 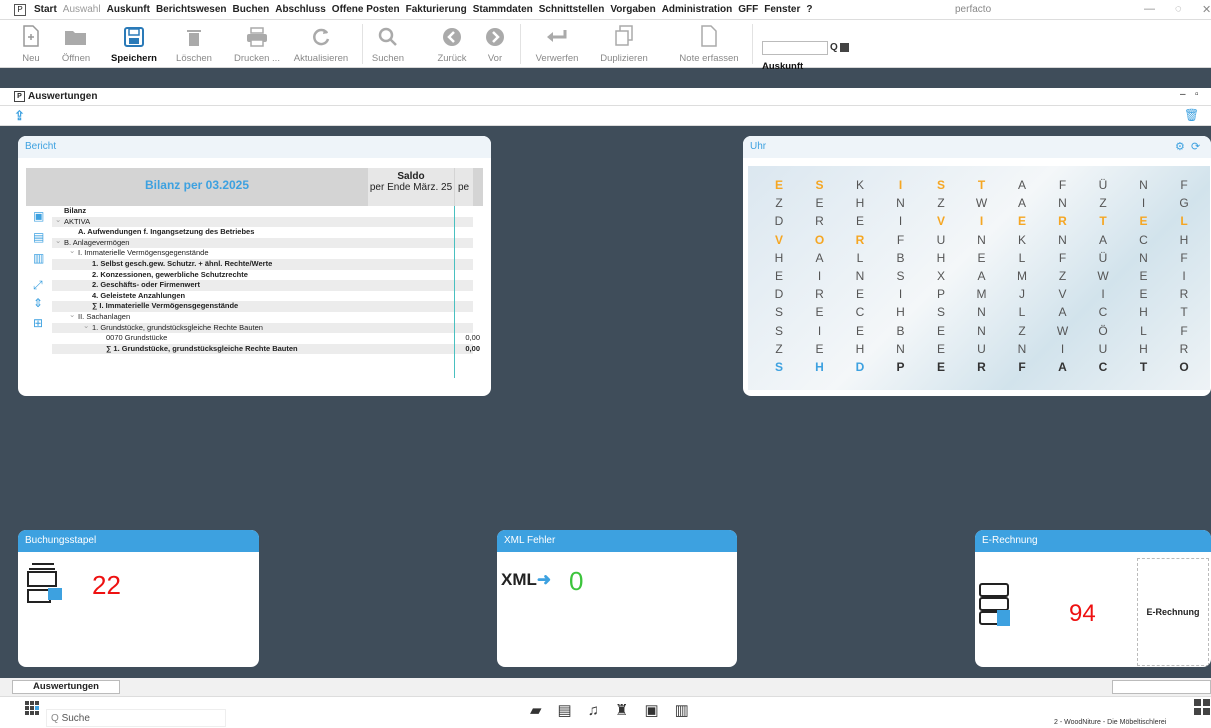 I want to click on clock-letter: I, so click(x=819, y=330).